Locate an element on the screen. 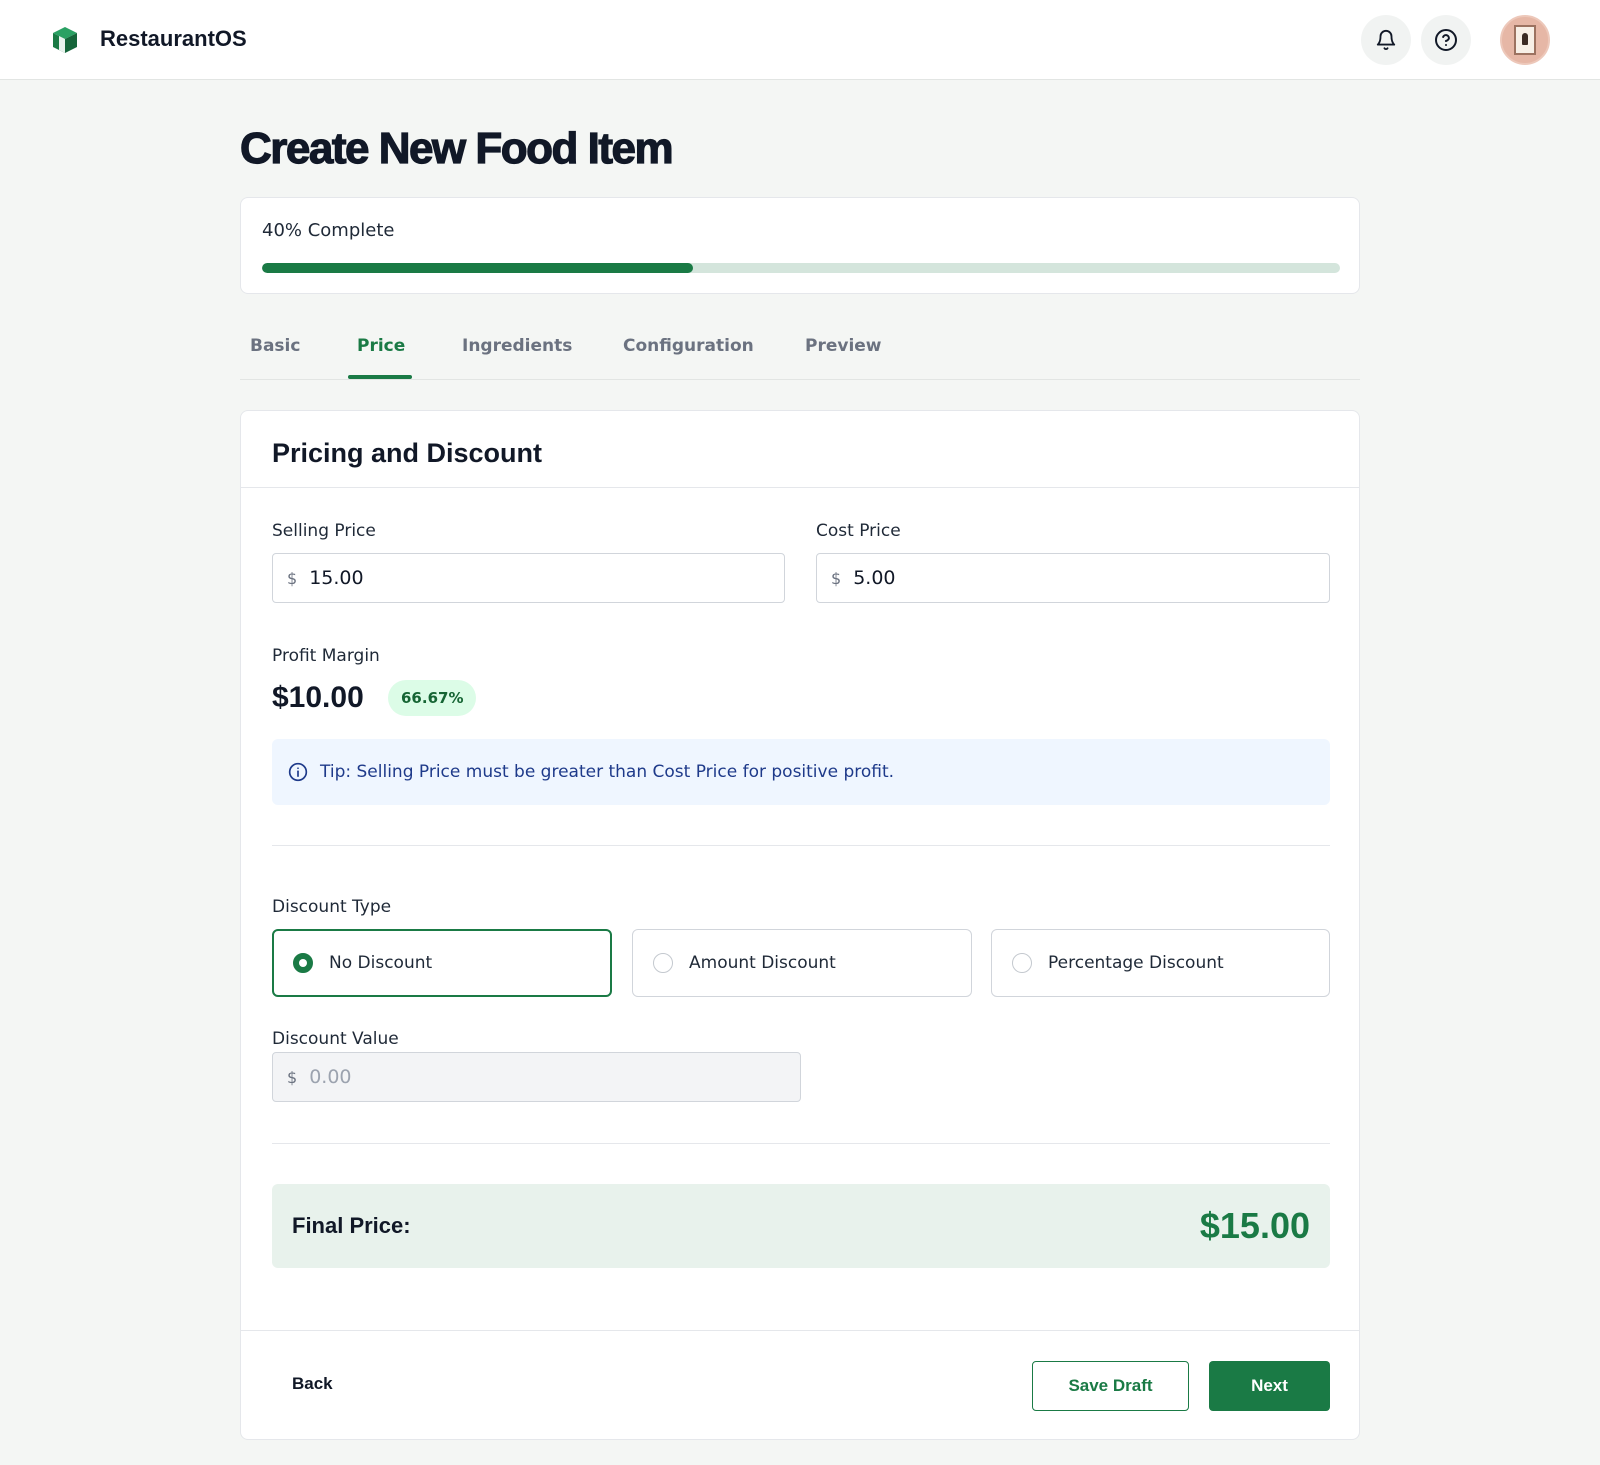 The image size is (1600, 1465). card-header: Pricing and Discount is located at coordinates (800, 449).